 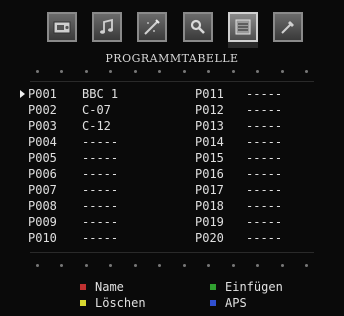 What do you see at coordinates (42, 174) in the screenshot?
I see `program-number: P006` at bounding box center [42, 174].